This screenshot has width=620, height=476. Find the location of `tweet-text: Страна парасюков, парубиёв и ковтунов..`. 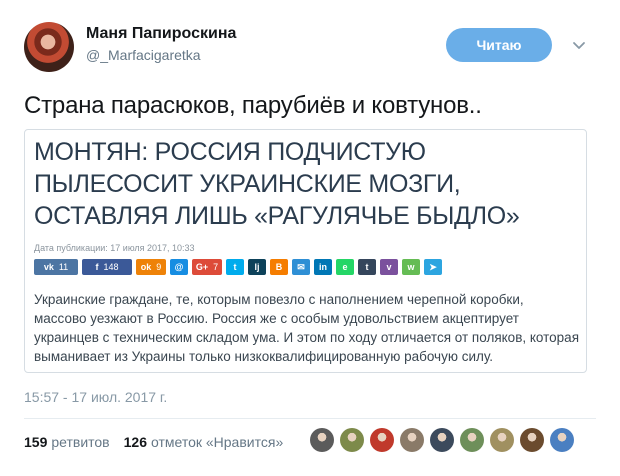

tweet-text: Страна парасюков, парубиёв и ковтунов.. is located at coordinates (253, 105).